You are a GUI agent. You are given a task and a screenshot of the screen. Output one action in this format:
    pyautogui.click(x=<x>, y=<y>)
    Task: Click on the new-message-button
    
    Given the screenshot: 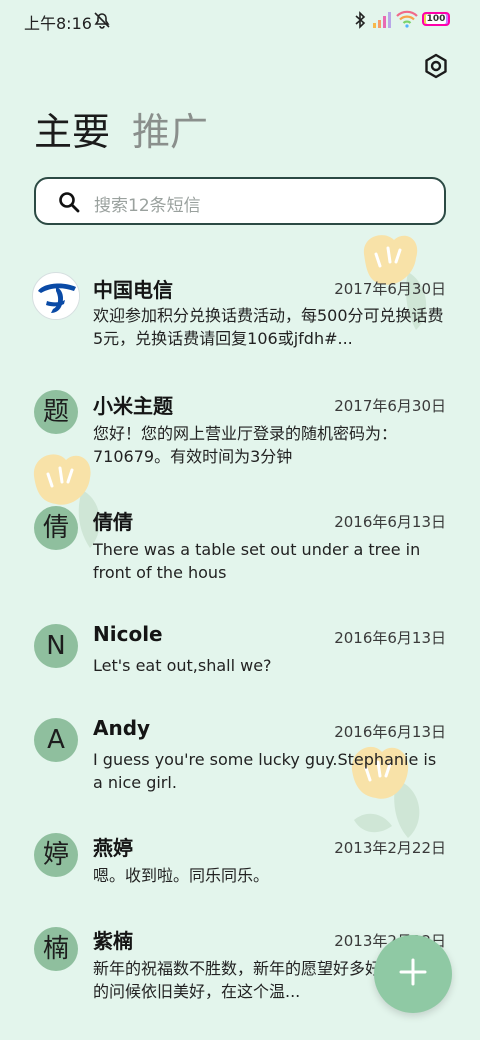 What is the action you would take?
    pyautogui.click(x=413, y=974)
    